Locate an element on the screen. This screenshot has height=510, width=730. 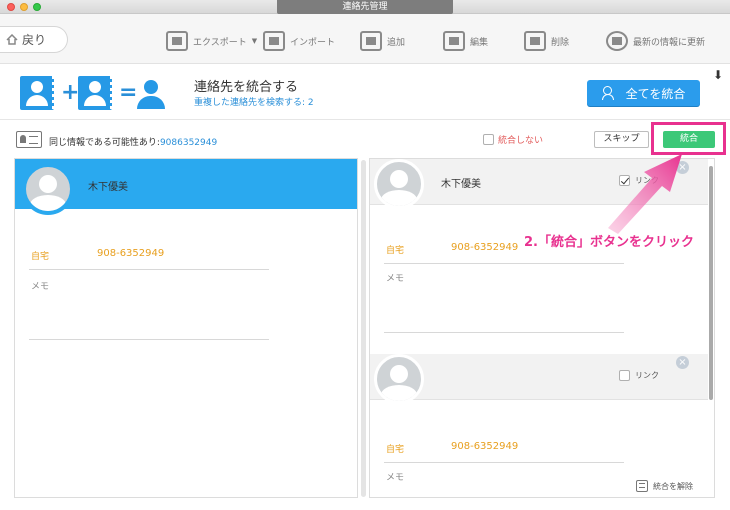
remove-card-icon: × is located at coordinates (682, 362).